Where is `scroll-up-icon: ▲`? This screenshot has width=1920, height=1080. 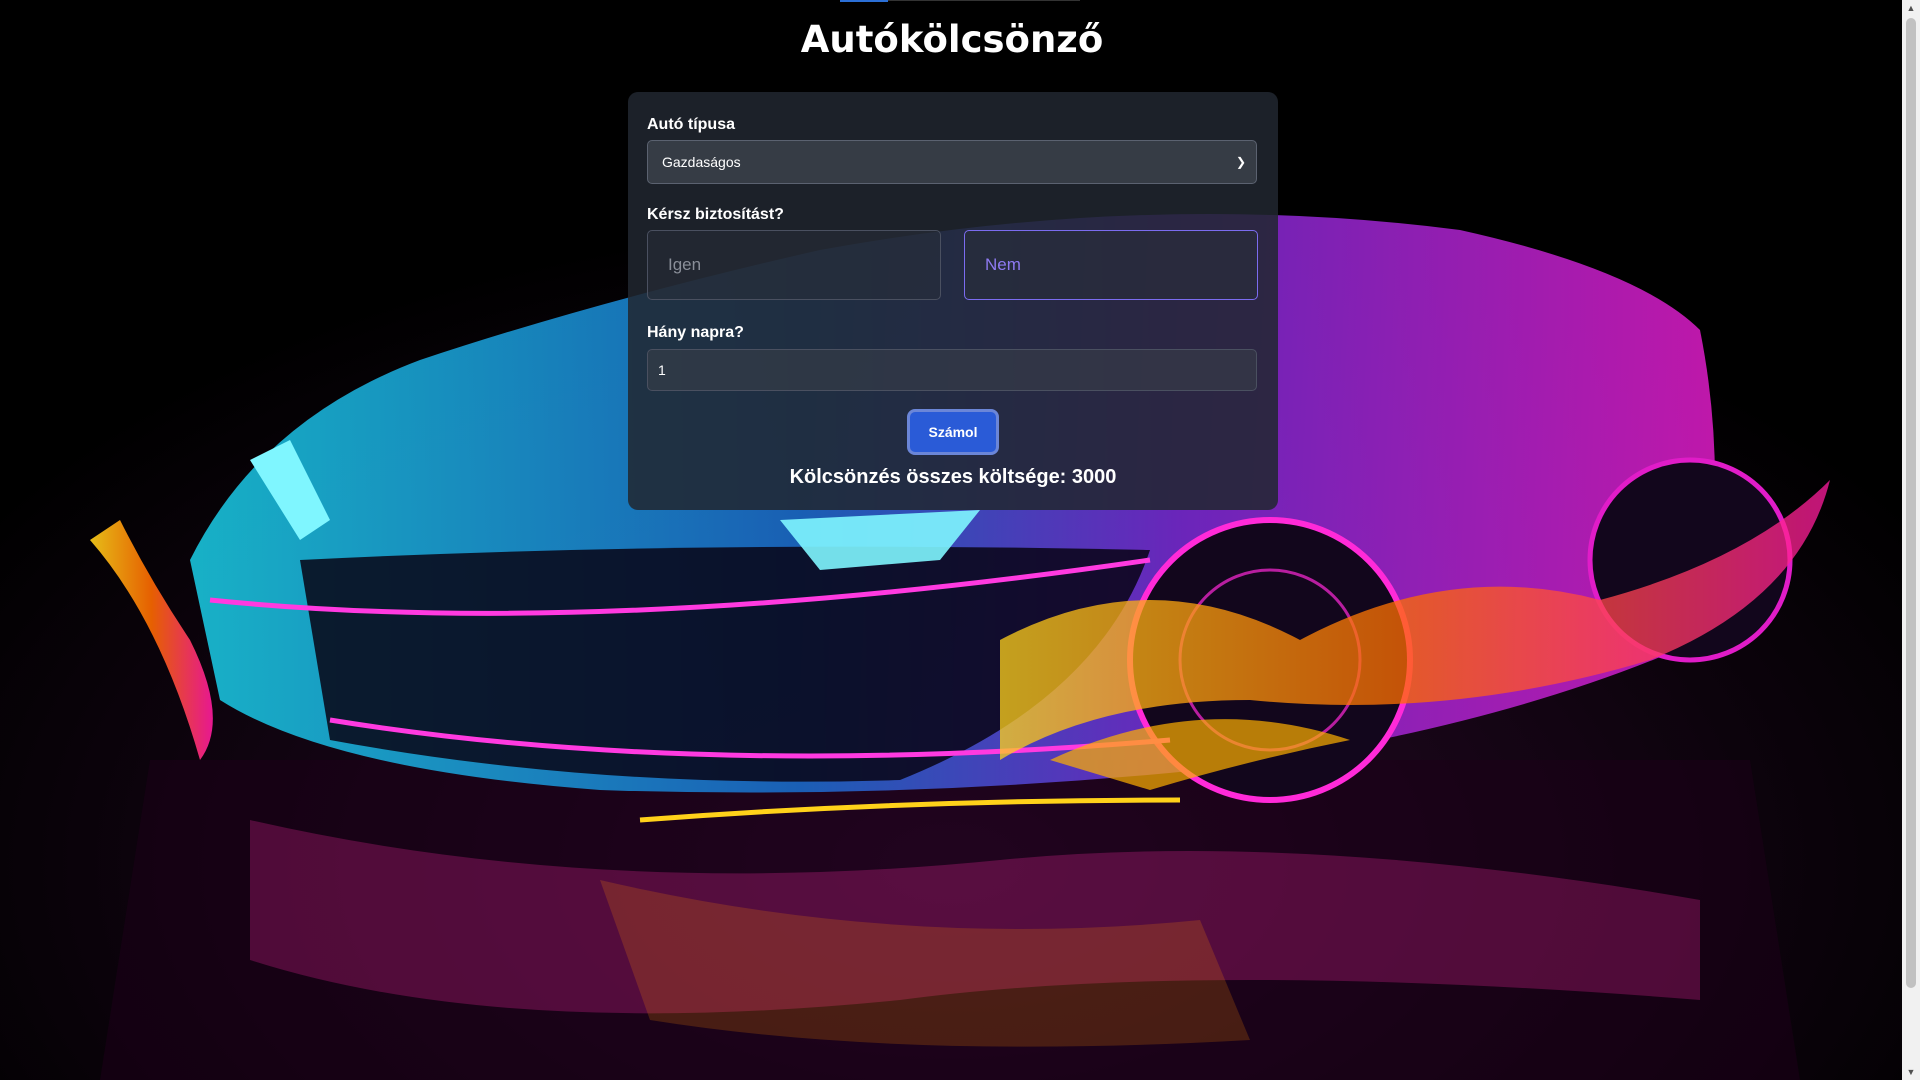 scroll-up-icon: ▲ is located at coordinates (1911, 8).